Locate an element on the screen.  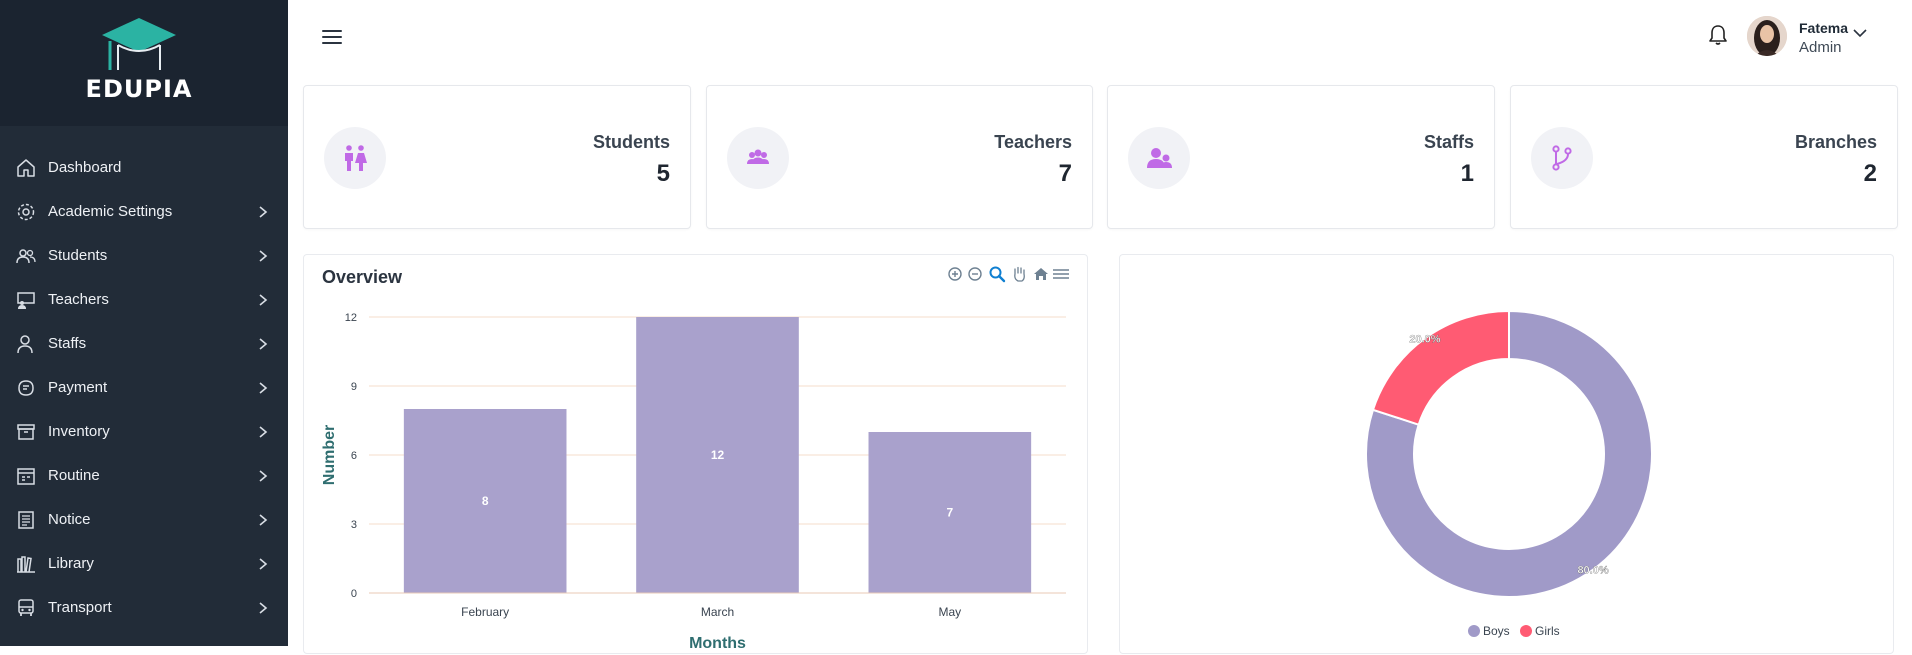
stat-value: 7 is located at coordinates (1065, 173).